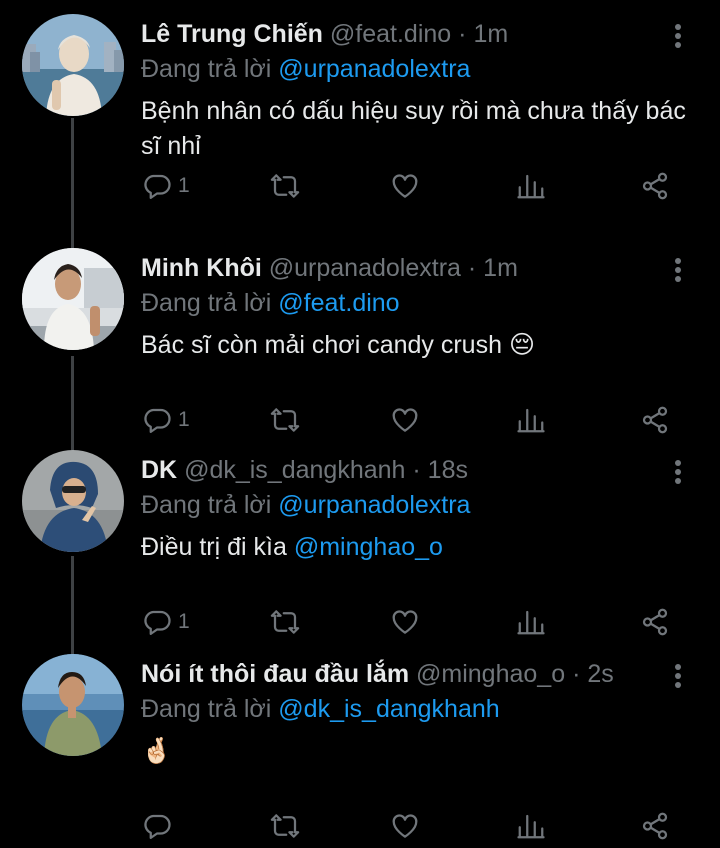 This screenshot has width=720, height=848. Describe the element at coordinates (388, 709) in the screenshot. I see `reply-to-mention: @dk_is_dangkhanh` at that location.